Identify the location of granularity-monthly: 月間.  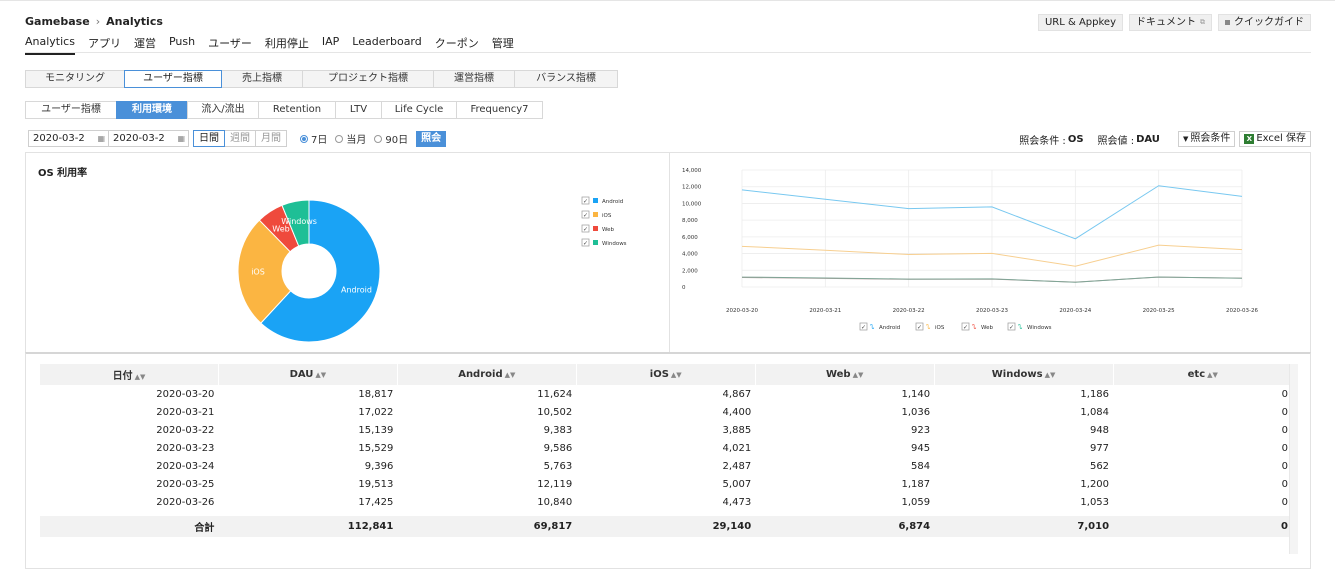
(271, 138).